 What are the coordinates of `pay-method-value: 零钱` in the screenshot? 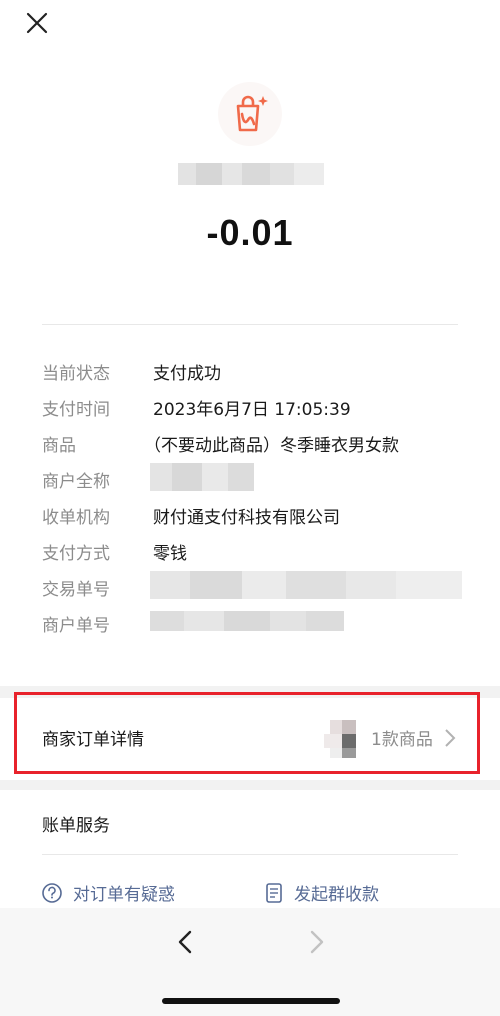 It's located at (170, 554).